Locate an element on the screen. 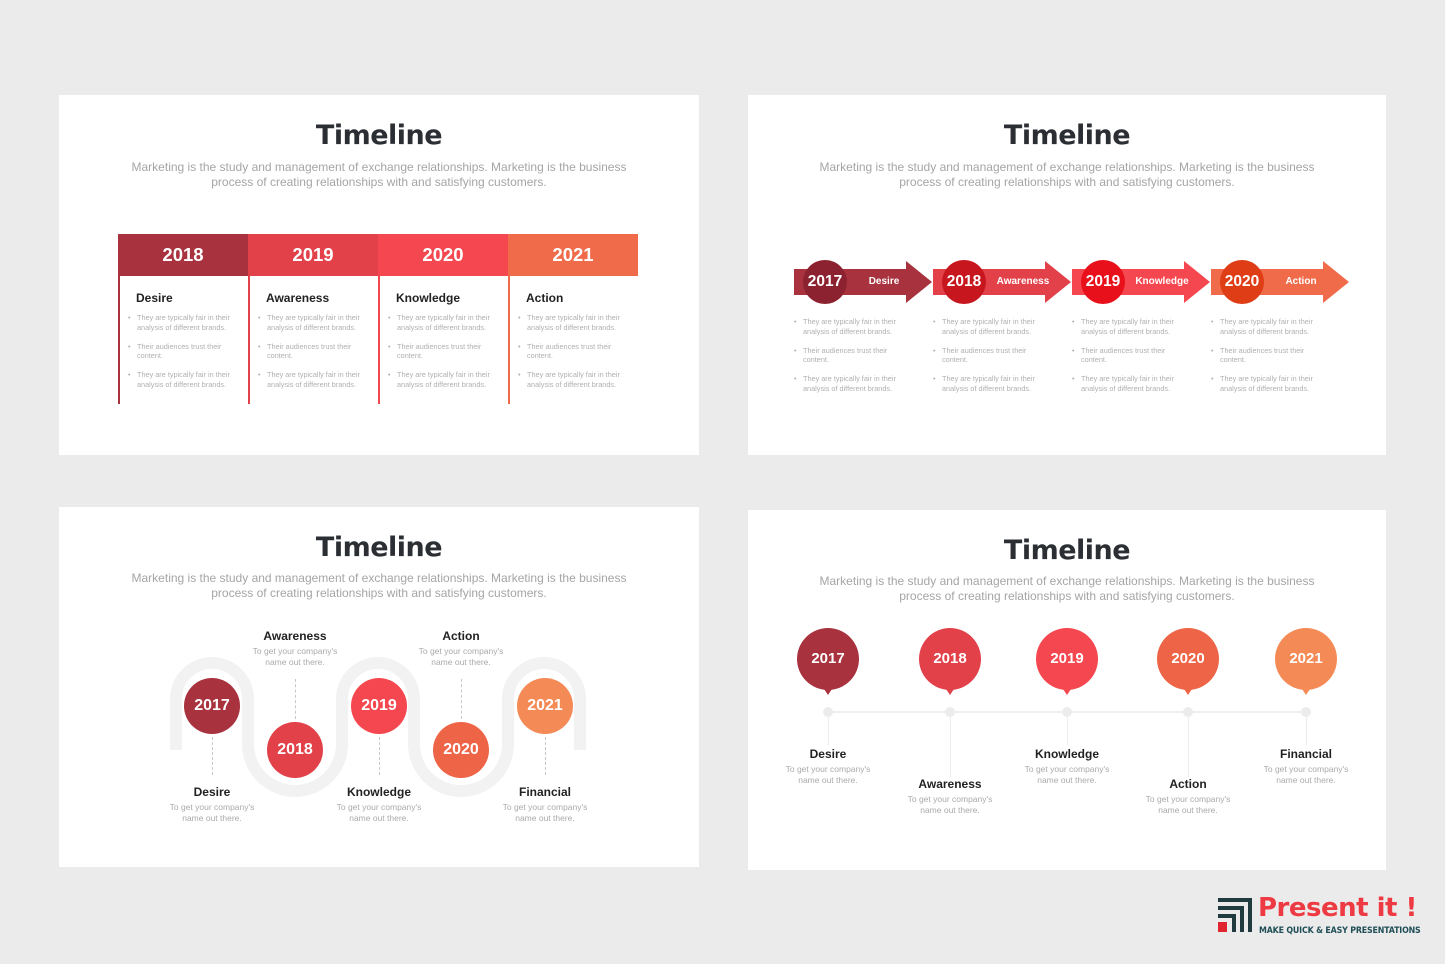 The height and width of the screenshot is (964, 1445). arrow-step: 2018 Awareness is located at coordinates (1003, 282).